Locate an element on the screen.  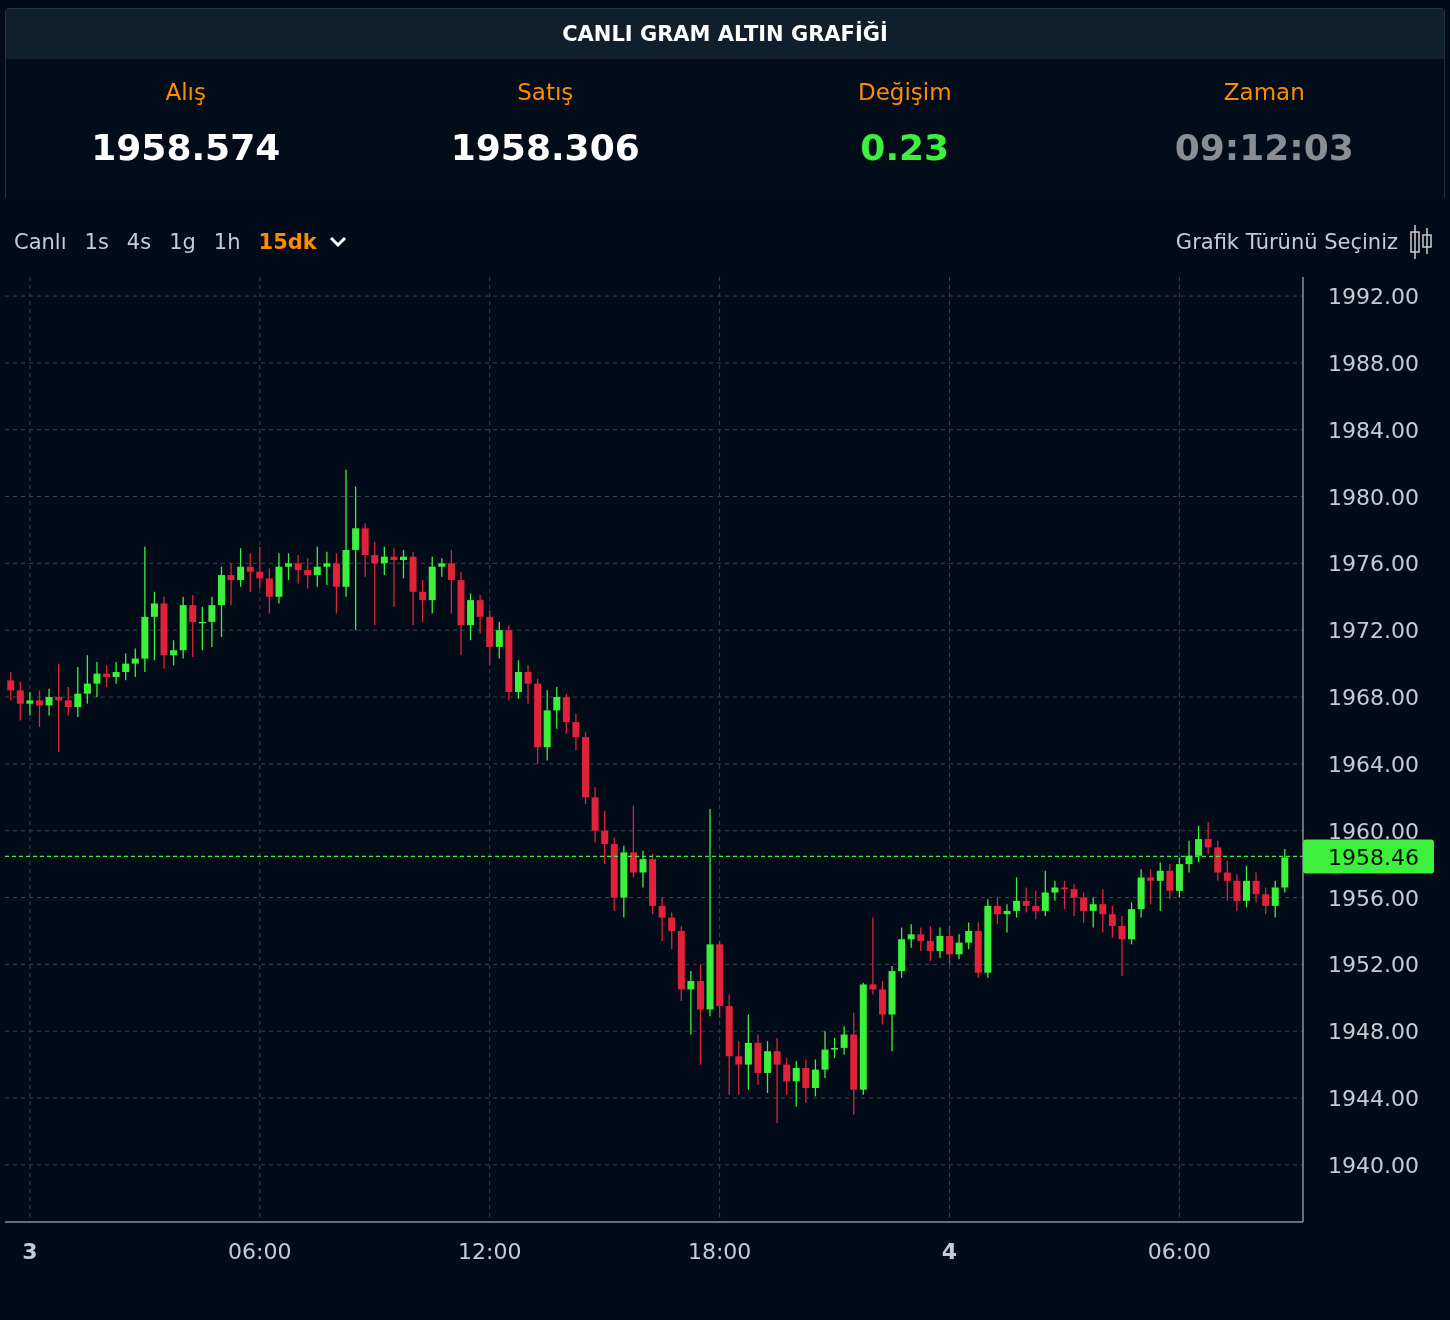
candlestick-icon is located at coordinates (1421, 242).